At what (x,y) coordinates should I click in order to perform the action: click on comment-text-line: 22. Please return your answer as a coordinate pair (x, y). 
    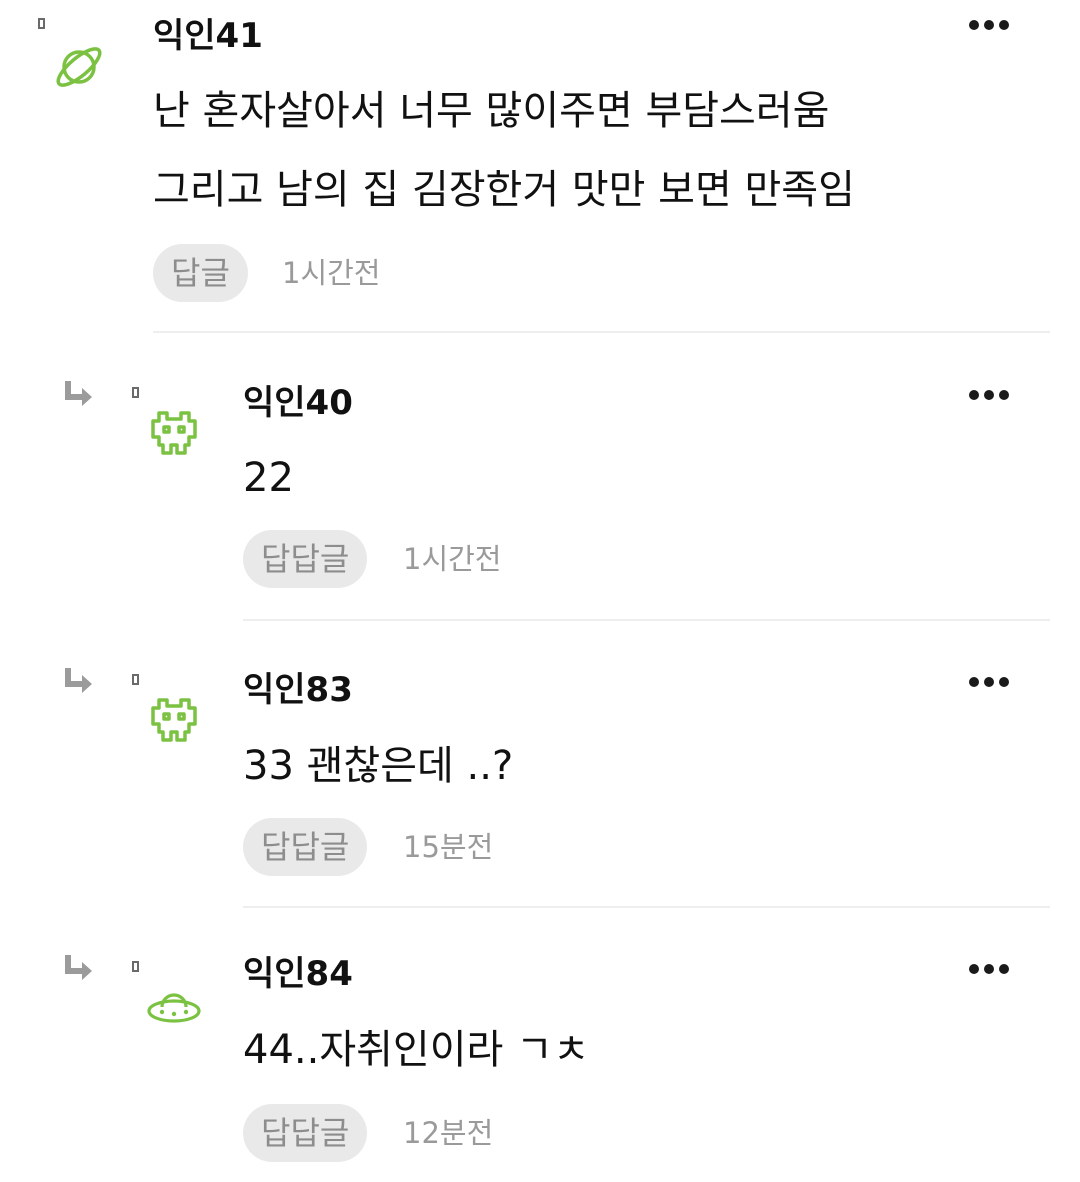
    Looking at the image, I should click on (268, 478).